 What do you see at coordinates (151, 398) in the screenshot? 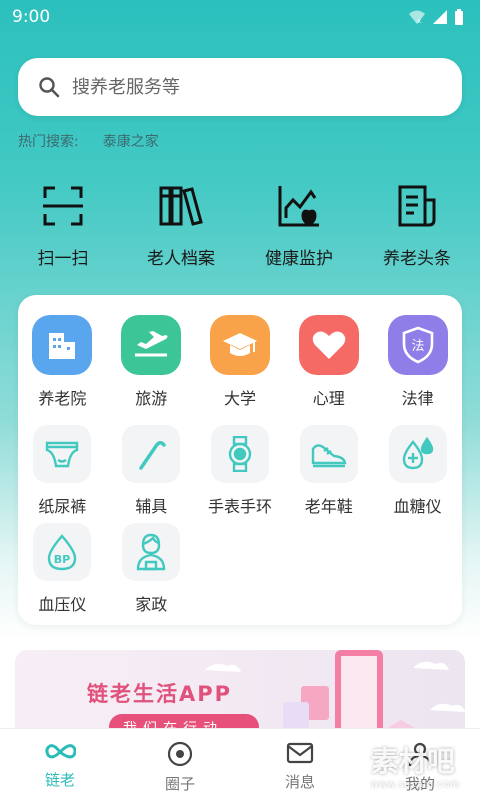
I see `service-label: 旅游` at bounding box center [151, 398].